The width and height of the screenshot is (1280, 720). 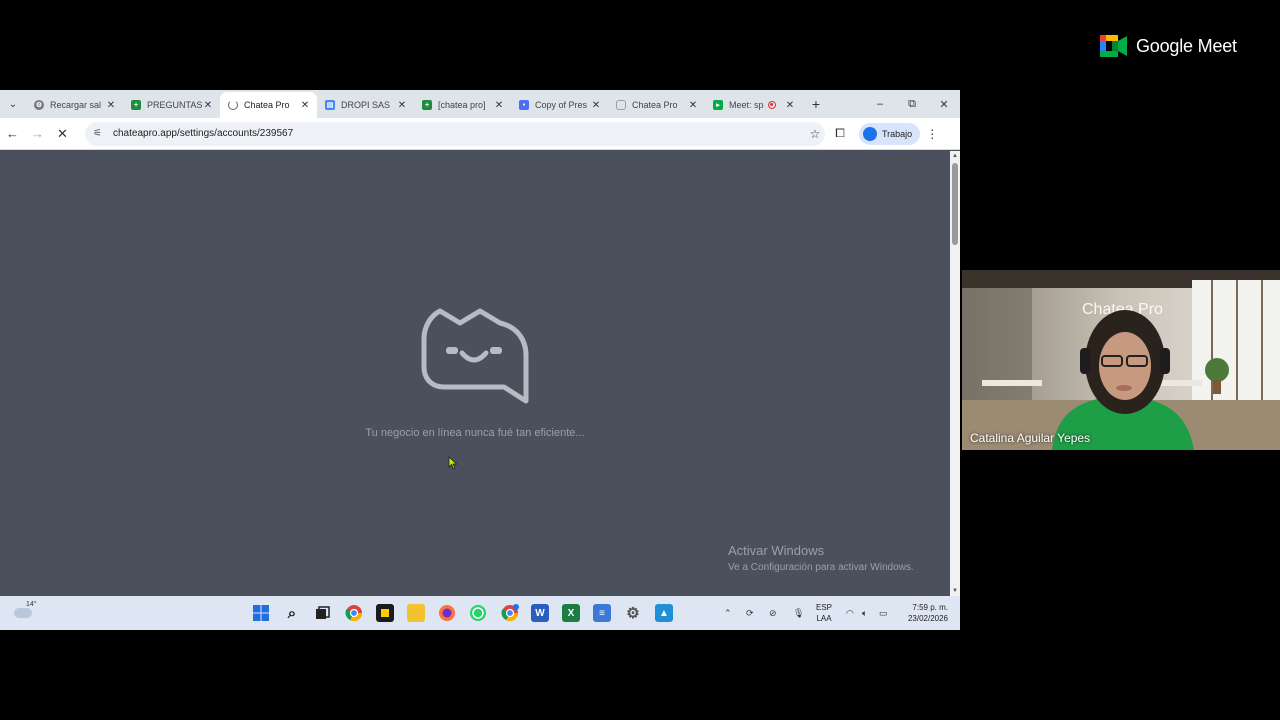 I want to click on wifi-icon: ◠, so click(x=850, y=613).